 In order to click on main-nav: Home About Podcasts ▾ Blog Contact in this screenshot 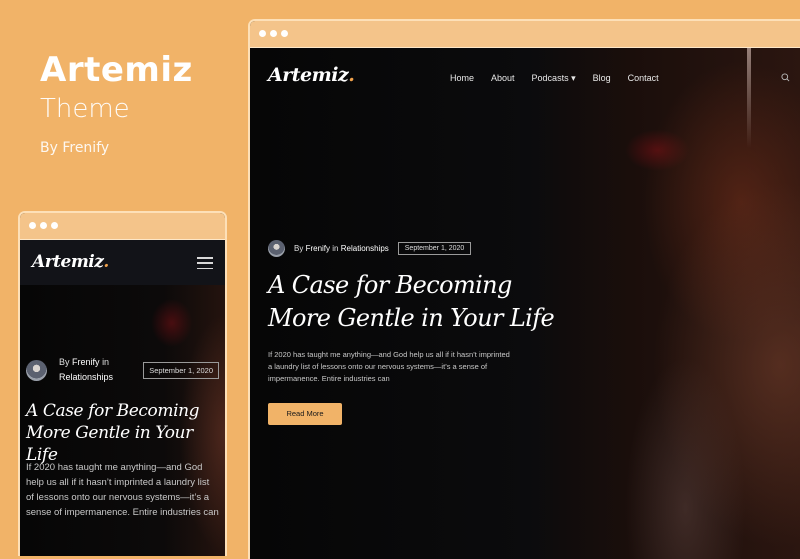, I will do `click(554, 78)`.